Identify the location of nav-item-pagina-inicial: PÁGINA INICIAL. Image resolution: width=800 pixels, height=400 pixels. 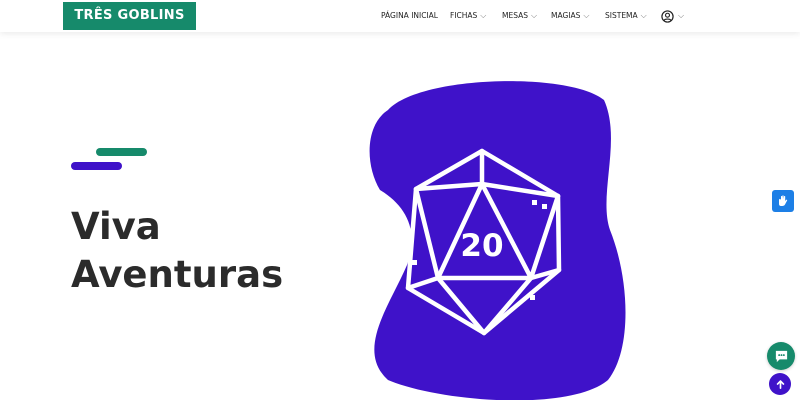
(409, 16).